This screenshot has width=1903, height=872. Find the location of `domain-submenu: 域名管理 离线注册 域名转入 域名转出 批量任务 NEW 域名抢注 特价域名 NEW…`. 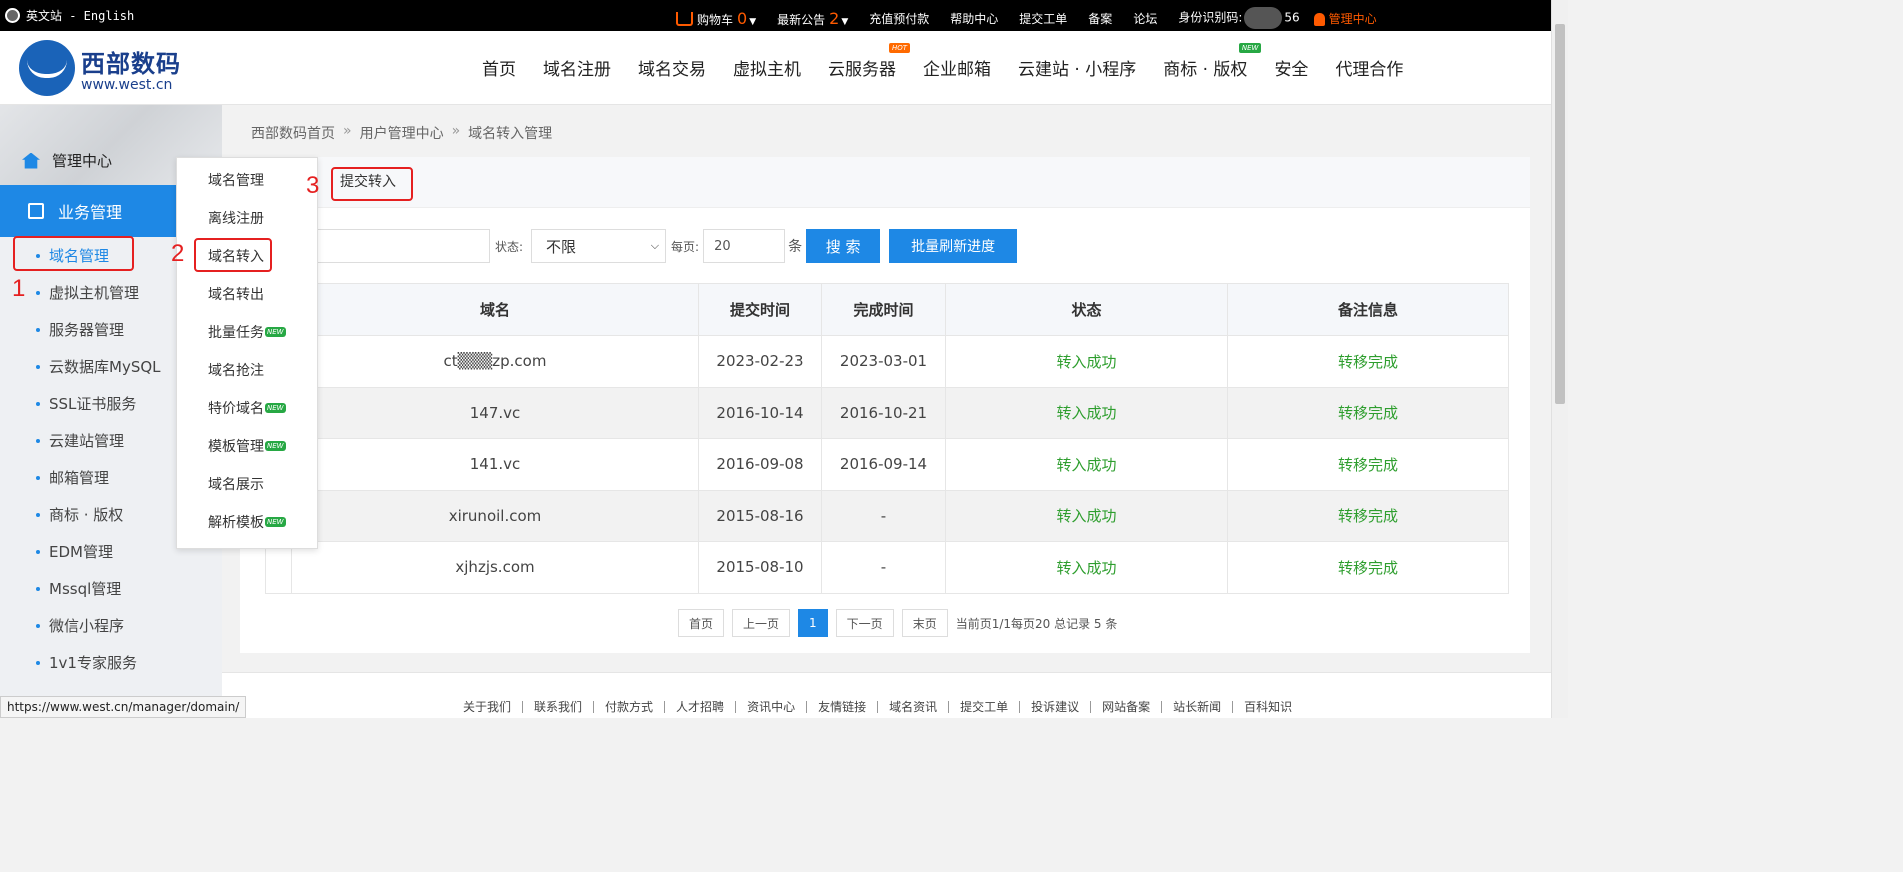

domain-submenu: 域名管理 离线注册 域名转入 域名转出 批量任务 NEW 域名抢注 特价域名 NEW… is located at coordinates (247, 353).